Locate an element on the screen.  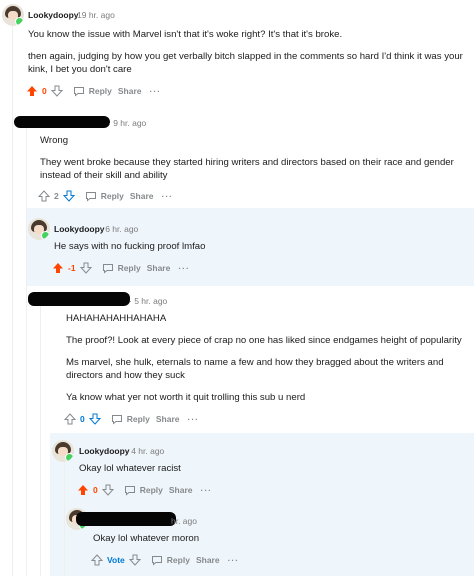
vote-count: -1 is located at coordinates (72, 268).